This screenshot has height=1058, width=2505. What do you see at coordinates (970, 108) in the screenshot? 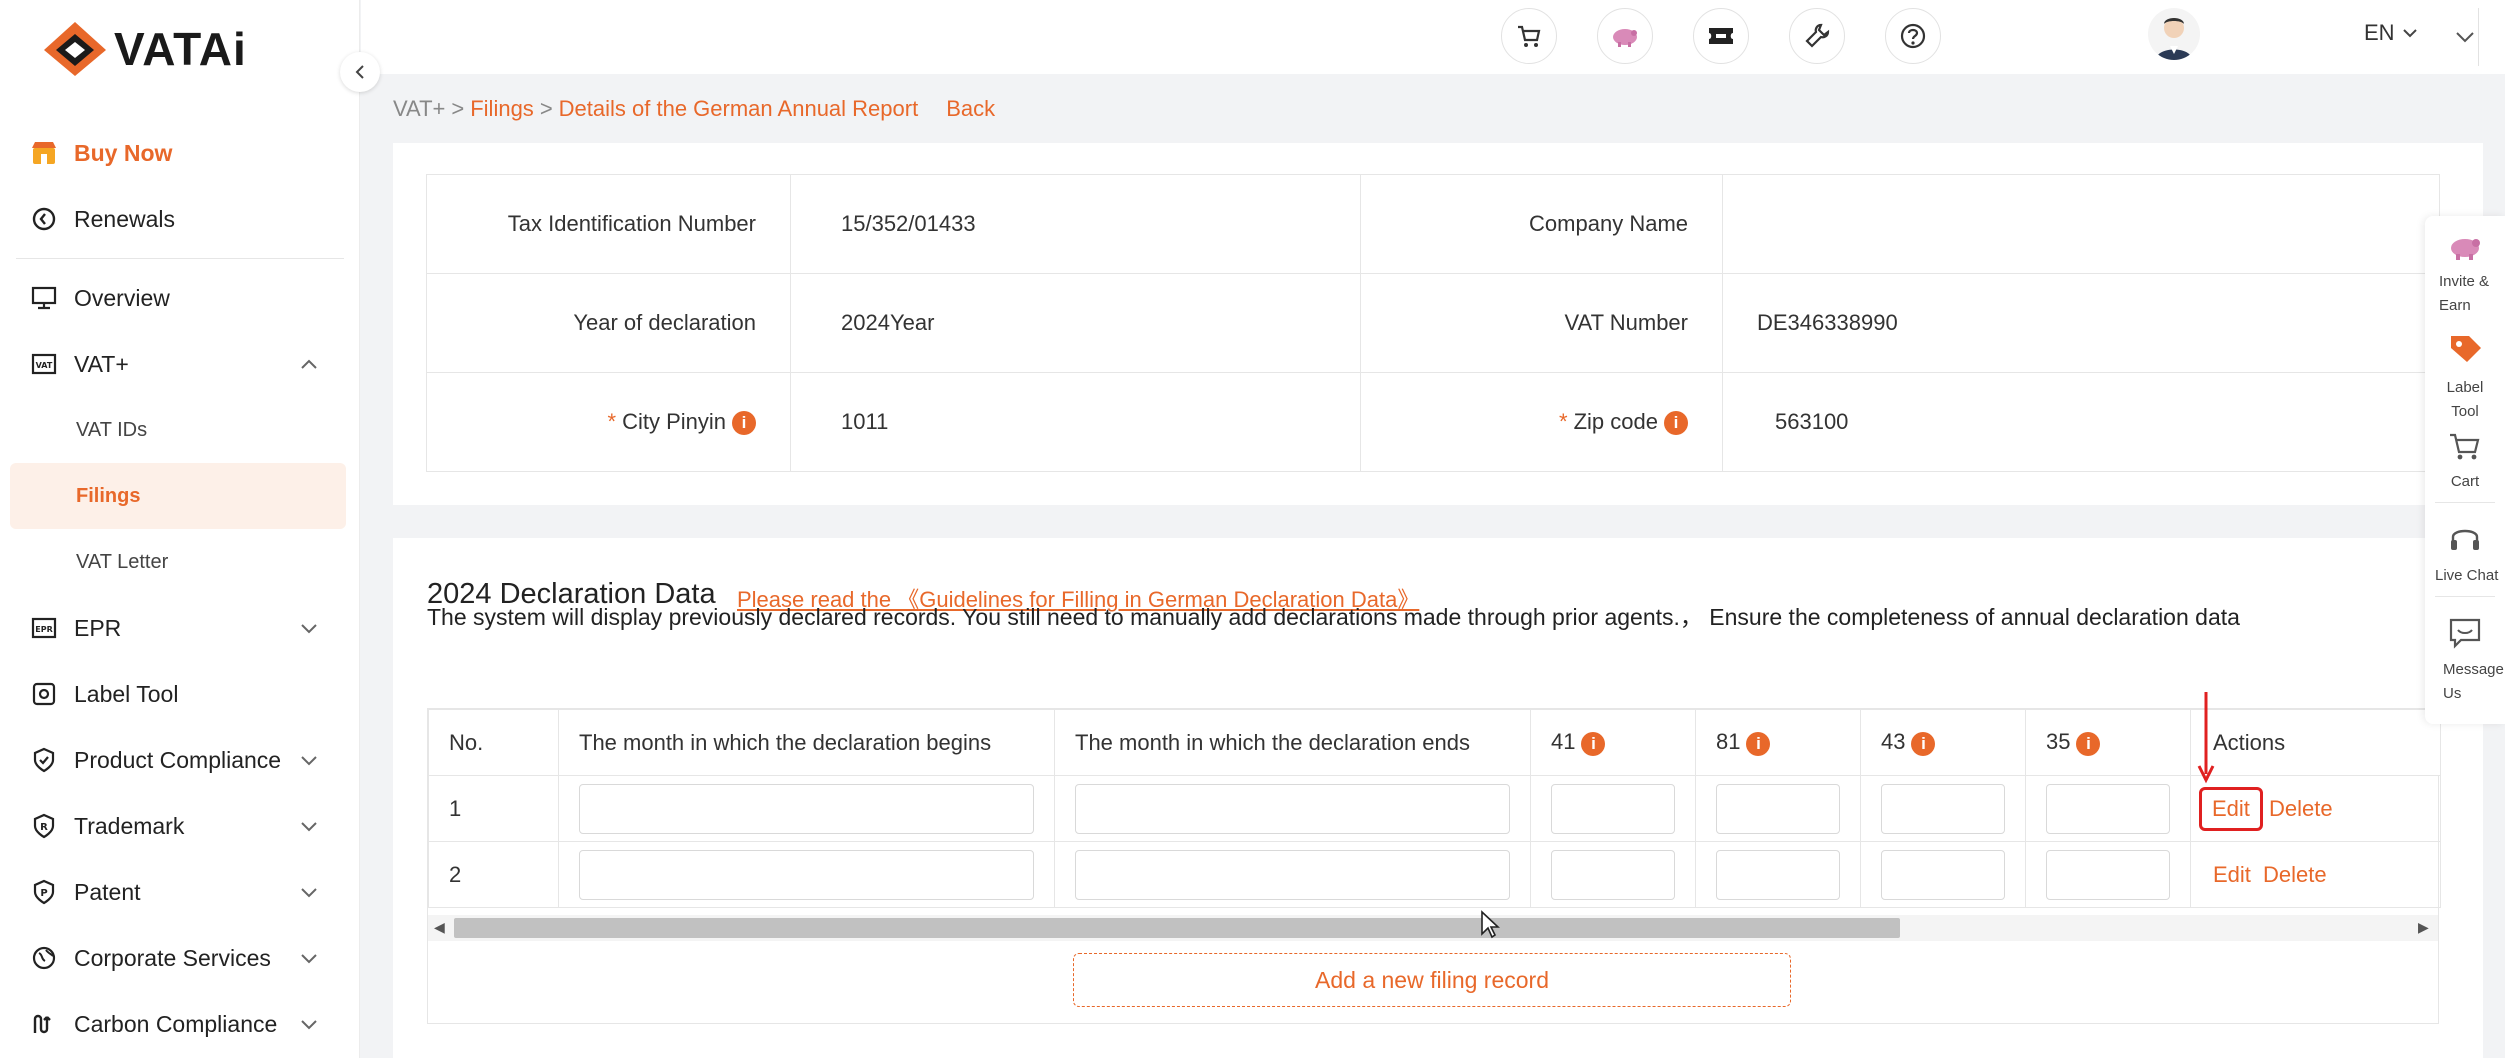
I see `back-link: Back` at bounding box center [970, 108].